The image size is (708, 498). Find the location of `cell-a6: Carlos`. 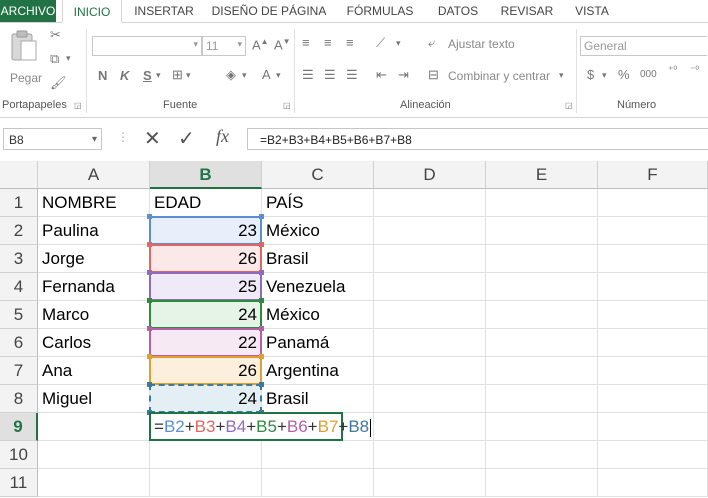

cell-a6: Carlos is located at coordinates (94, 343).